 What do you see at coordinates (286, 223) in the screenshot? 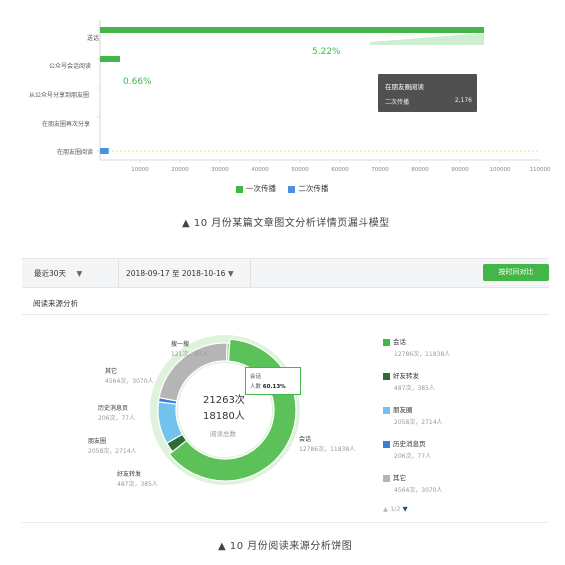
I see `funnel-caption: ▲ 10 月份某篇文章图文分析详情页漏斗模型` at bounding box center [286, 223].